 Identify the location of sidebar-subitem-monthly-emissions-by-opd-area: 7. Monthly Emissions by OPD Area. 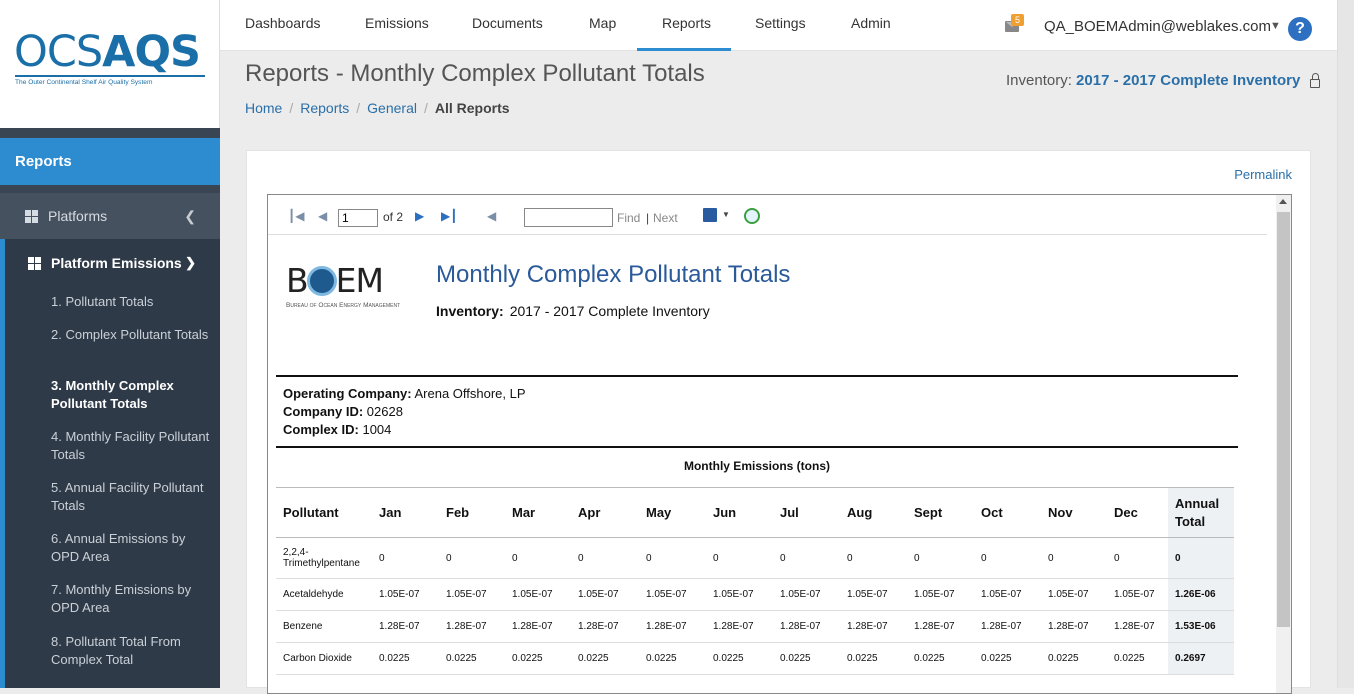
(131, 599).